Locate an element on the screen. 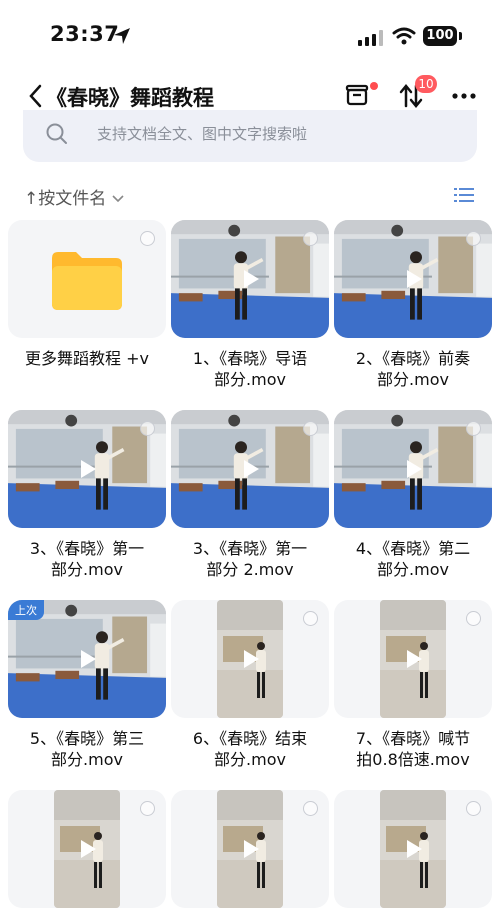 The image size is (500, 908). archive-box-icon is located at coordinates (357, 95).